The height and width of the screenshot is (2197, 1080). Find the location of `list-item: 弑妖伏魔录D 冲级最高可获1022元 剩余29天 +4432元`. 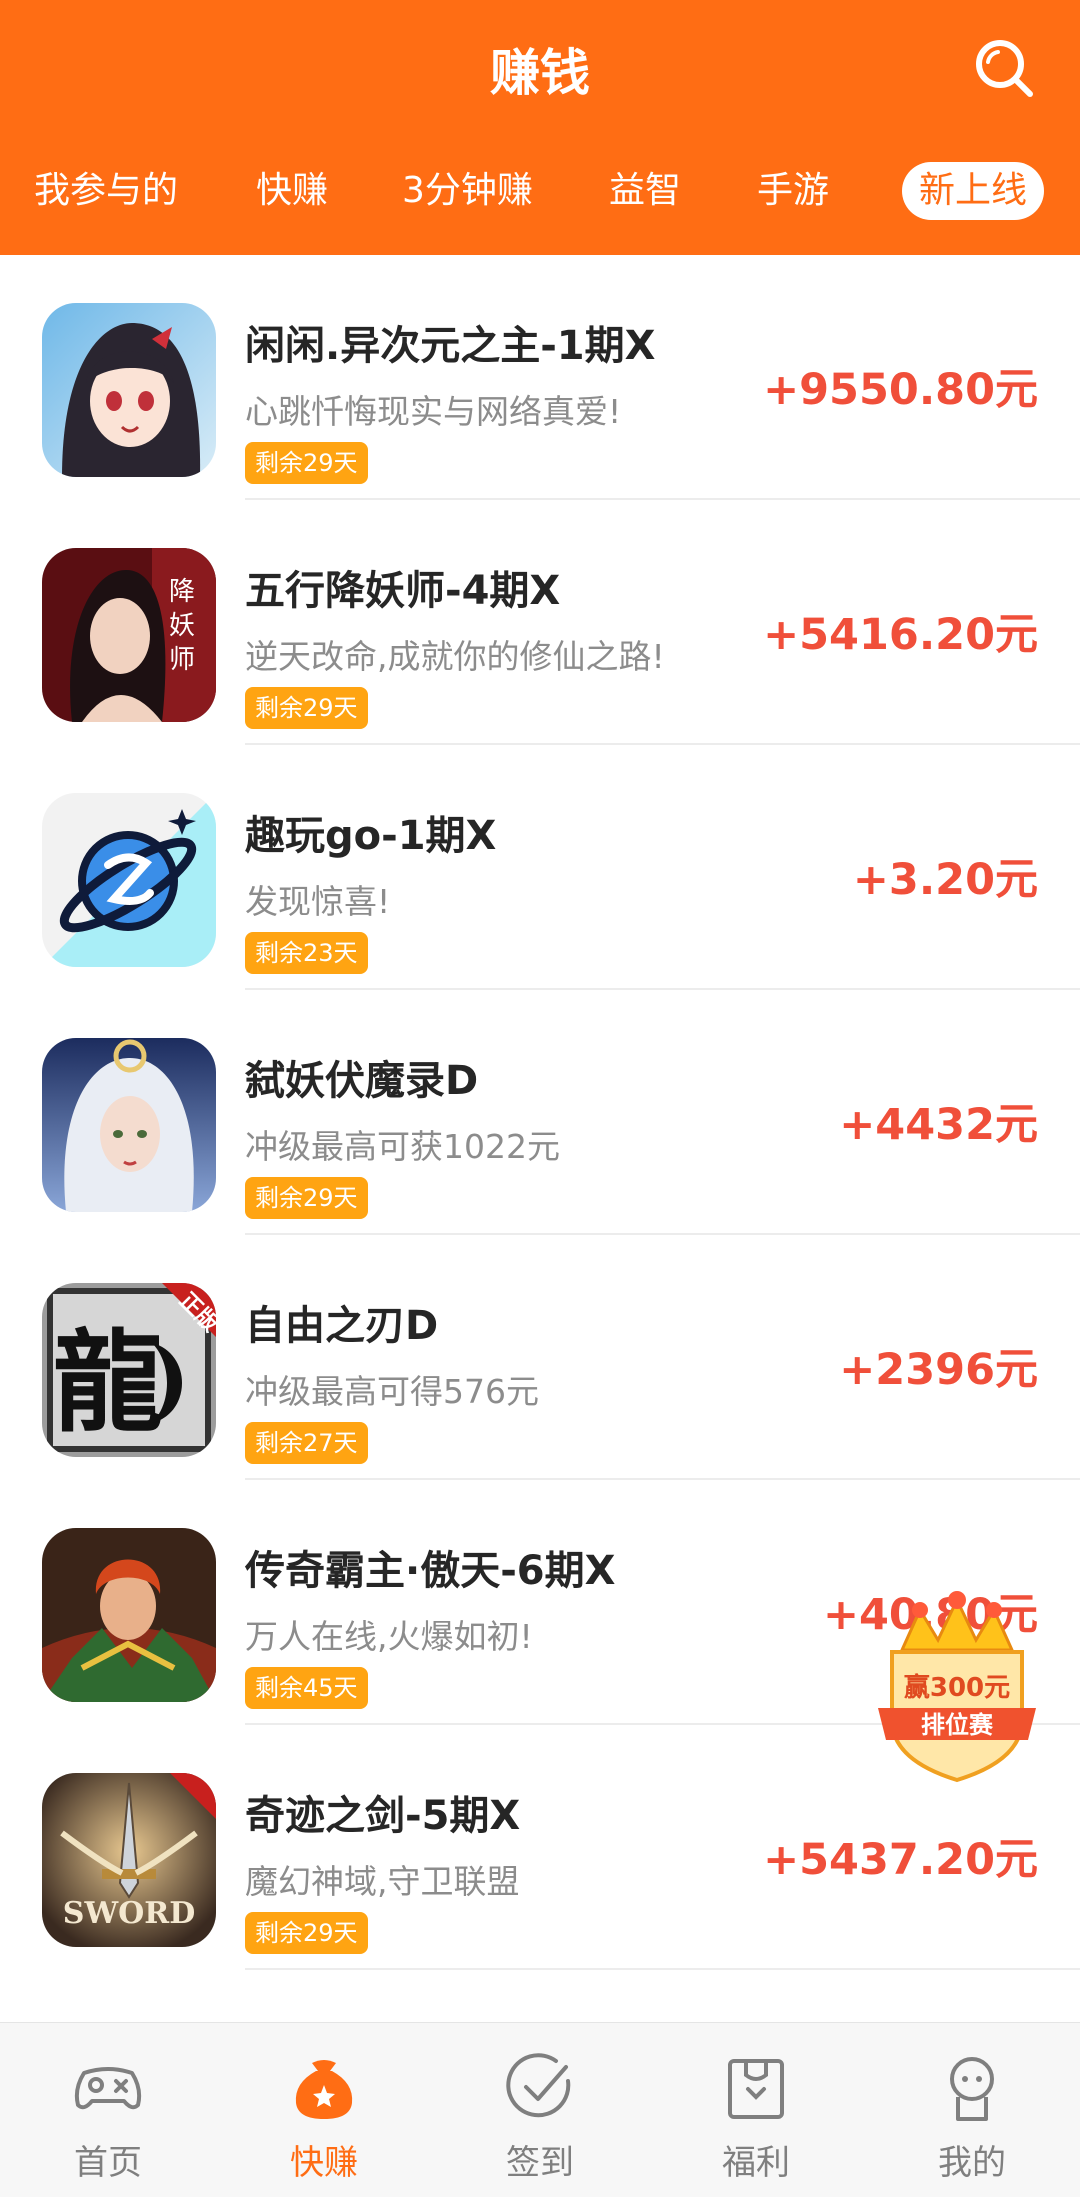

list-item: 弑妖伏魔录D 冲级最高可获1022元 剩余29天 +4432元 is located at coordinates (540, 1112).